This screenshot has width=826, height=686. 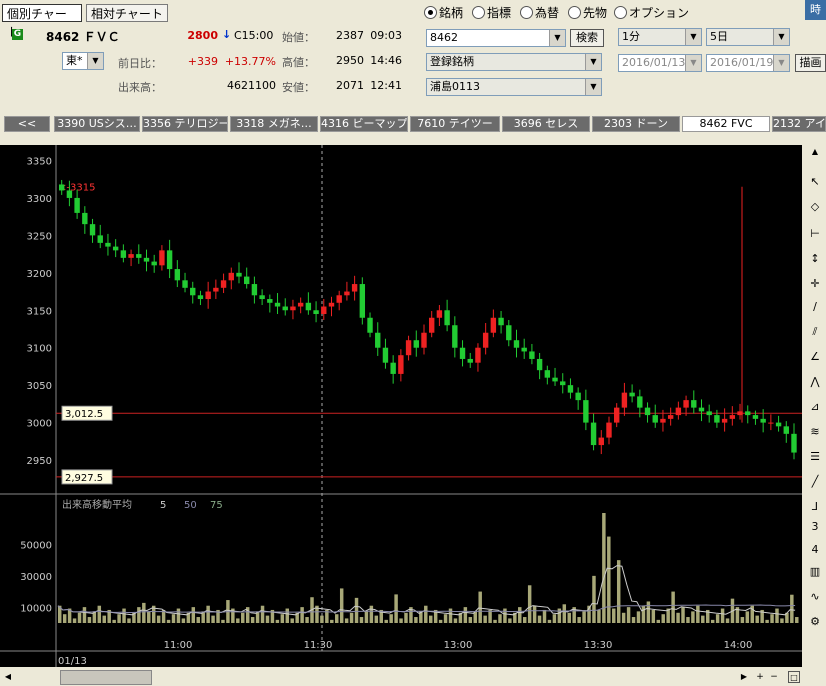 I want to click on fan-line-icon: ∠, so click(x=815, y=357).